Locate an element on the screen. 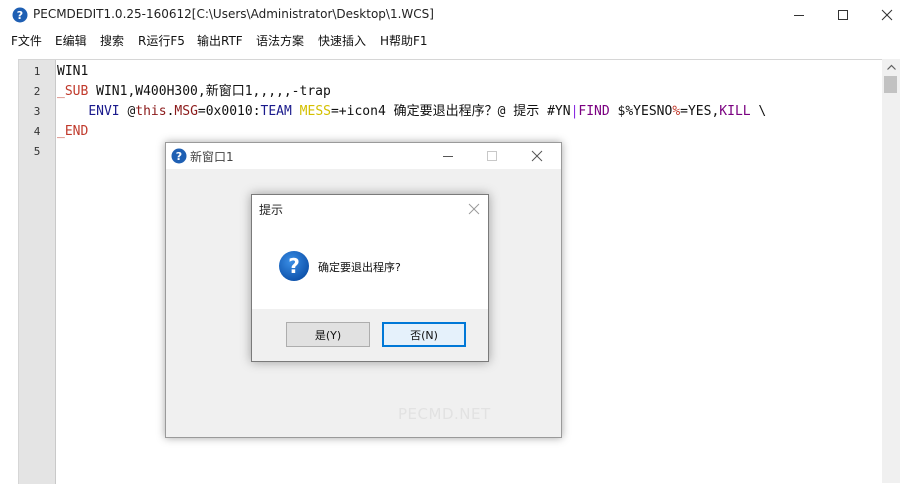 The width and height of the screenshot is (910, 484). code-token-find: FIND is located at coordinates (594, 111).